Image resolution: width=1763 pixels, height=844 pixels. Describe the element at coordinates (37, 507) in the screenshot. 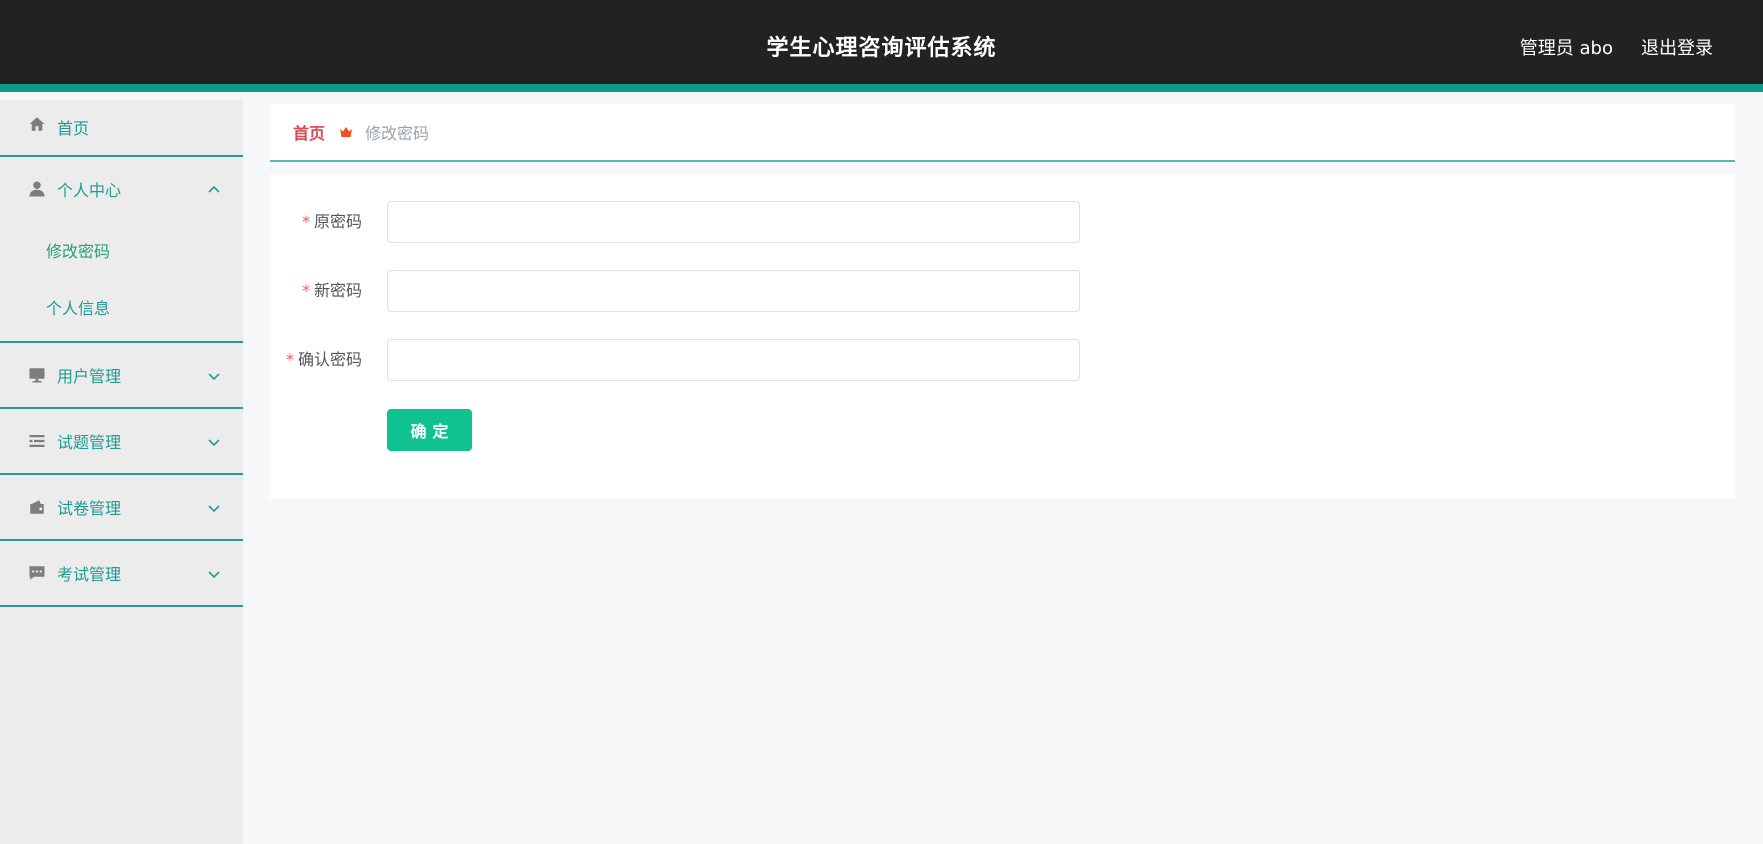

I see `wallet-icon` at that location.